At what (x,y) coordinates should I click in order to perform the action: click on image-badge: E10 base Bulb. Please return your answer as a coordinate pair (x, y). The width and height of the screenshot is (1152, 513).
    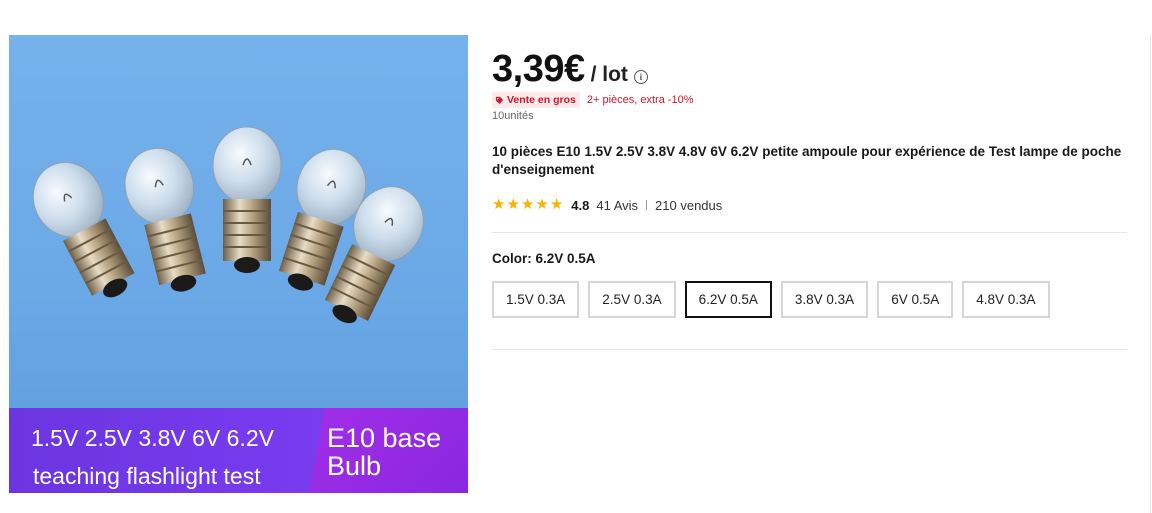
    Looking at the image, I should click on (397, 452).